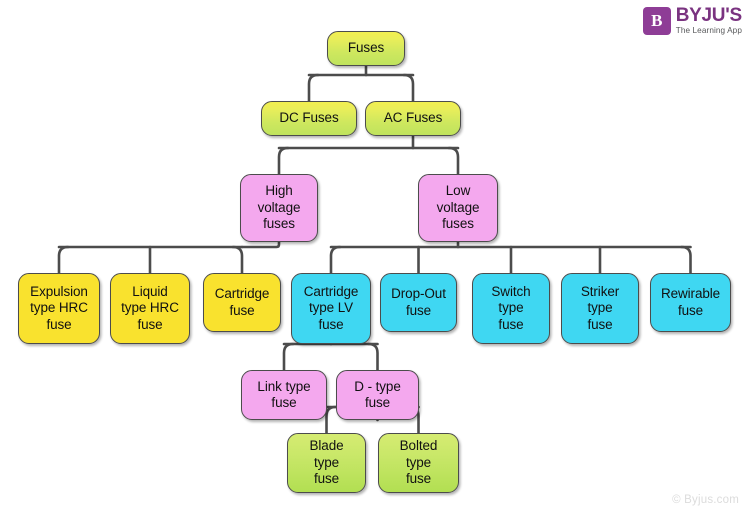 The height and width of the screenshot is (516, 750). What do you see at coordinates (686, 260) in the screenshot?
I see `connector-drop-rewirable` at bounding box center [686, 260].